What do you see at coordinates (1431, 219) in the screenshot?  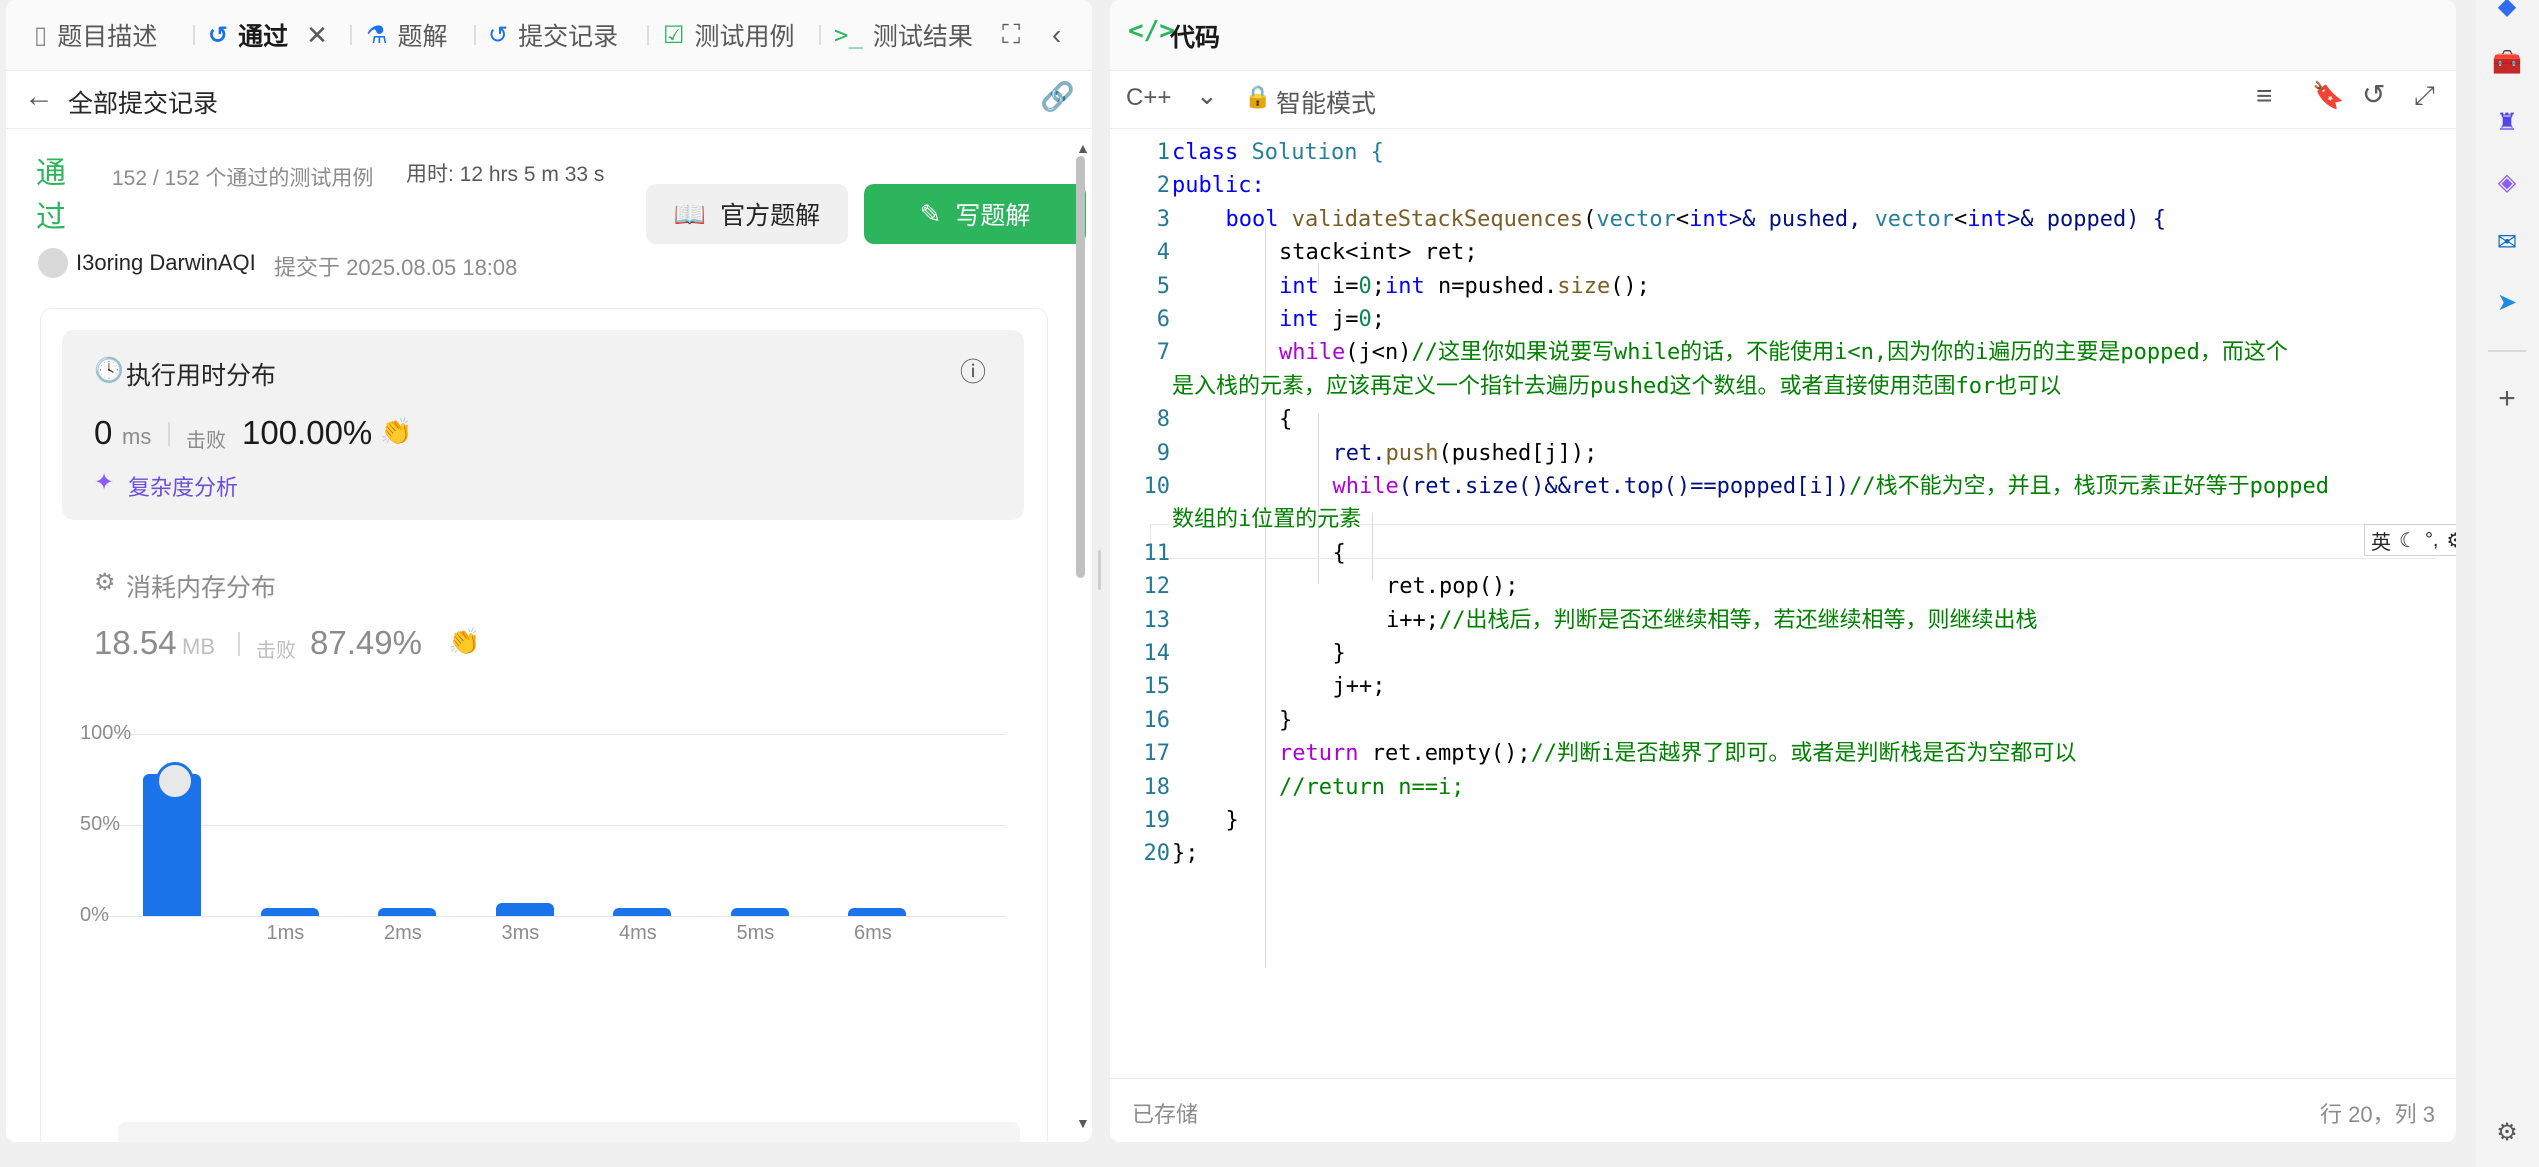 I see `code-token: validateStackSequences` at bounding box center [1431, 219].